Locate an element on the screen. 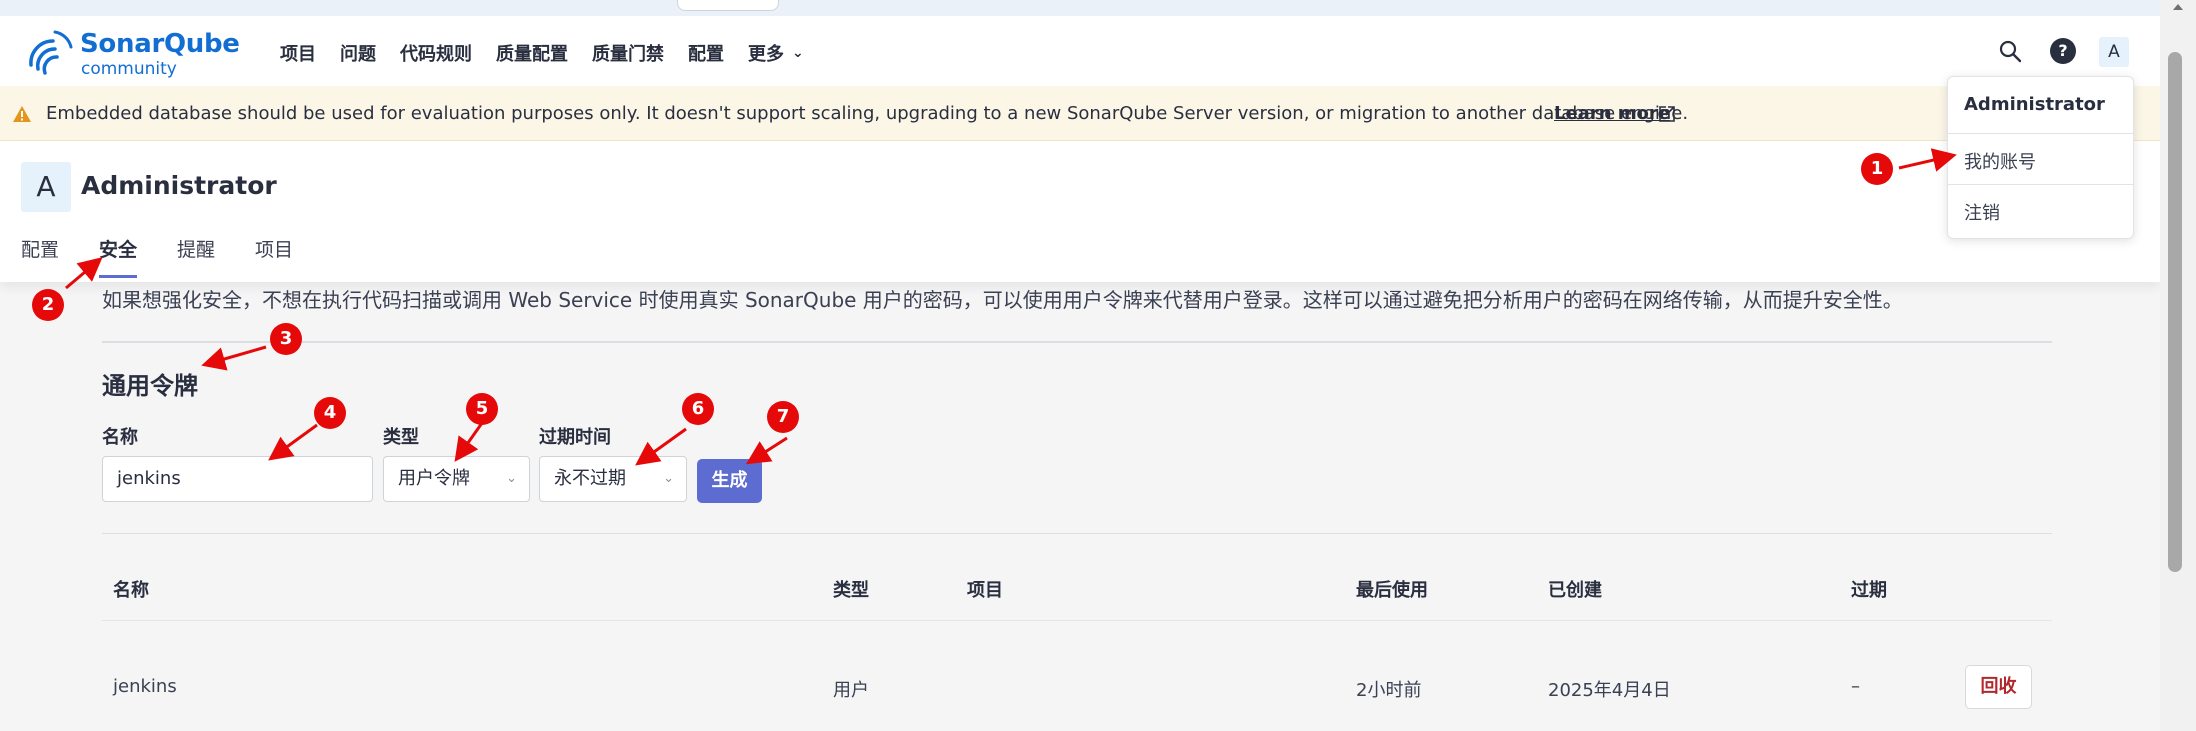  annotation-badge-5: 5 is located at coordinates (482, 409).